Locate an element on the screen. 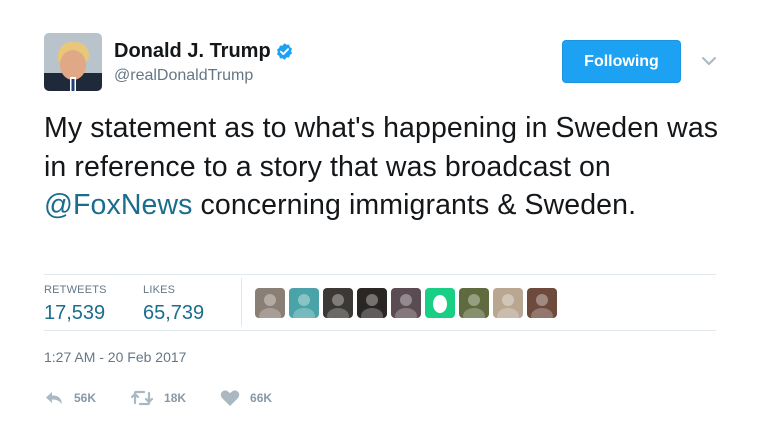 The image size is (758, 439). following-button: Following is located at coordinates (621, 61).